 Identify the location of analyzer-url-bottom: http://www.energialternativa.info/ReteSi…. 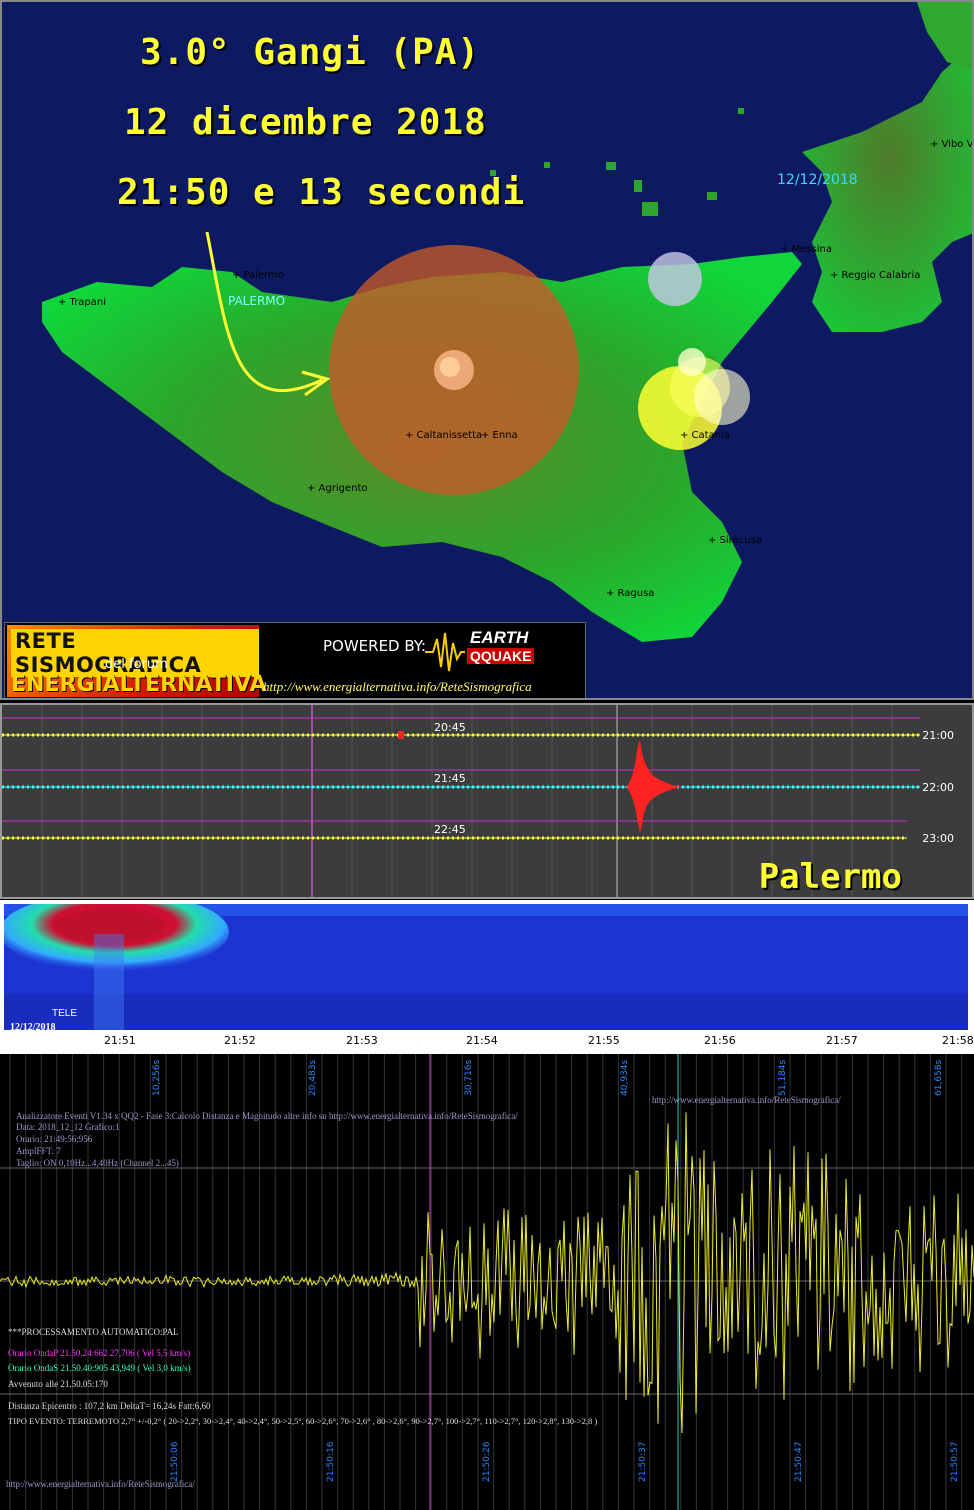
(100, 1484).